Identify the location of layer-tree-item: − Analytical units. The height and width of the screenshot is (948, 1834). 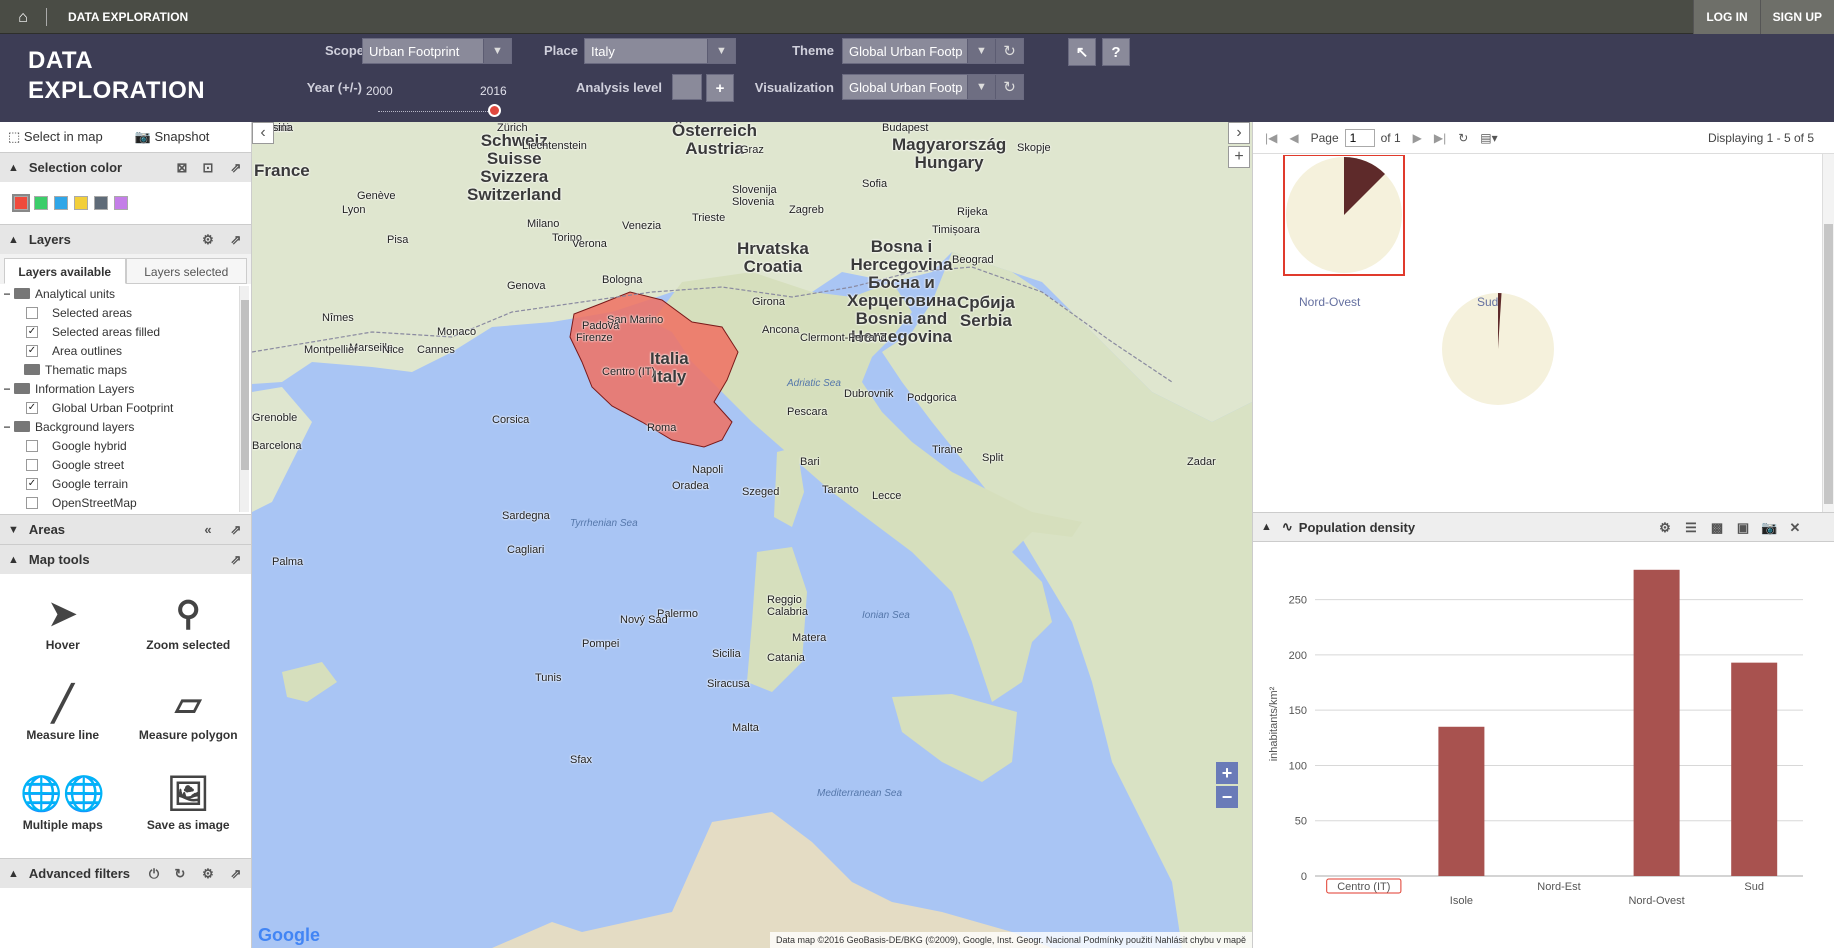
(125, 293).